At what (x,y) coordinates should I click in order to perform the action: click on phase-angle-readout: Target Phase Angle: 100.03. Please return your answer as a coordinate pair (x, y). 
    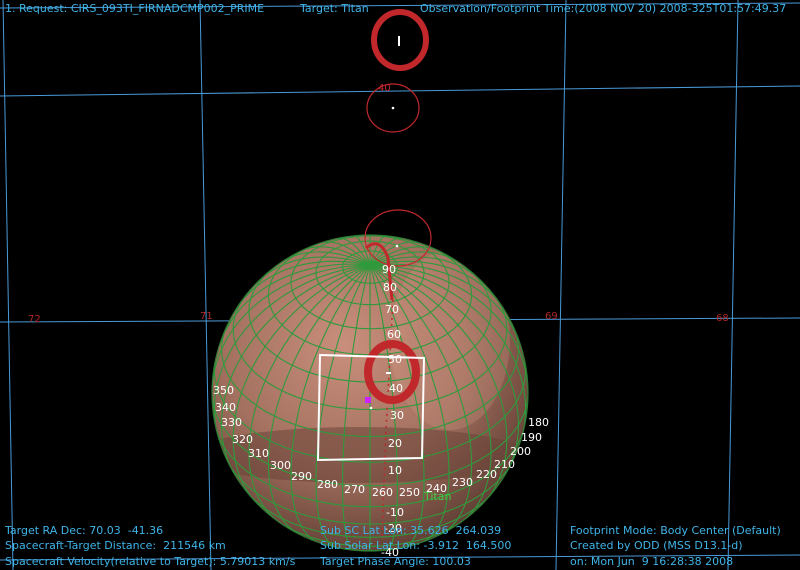
    Looking at the image, I should click on (395, 561).